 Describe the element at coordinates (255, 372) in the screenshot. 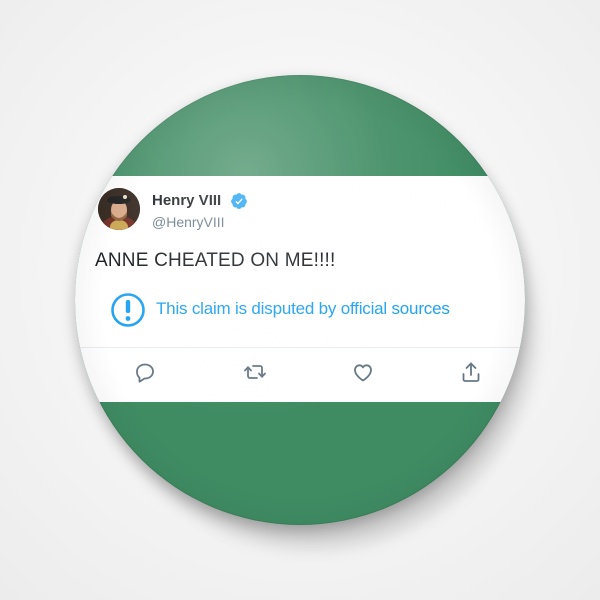

I see `retweet-icon` at that location.